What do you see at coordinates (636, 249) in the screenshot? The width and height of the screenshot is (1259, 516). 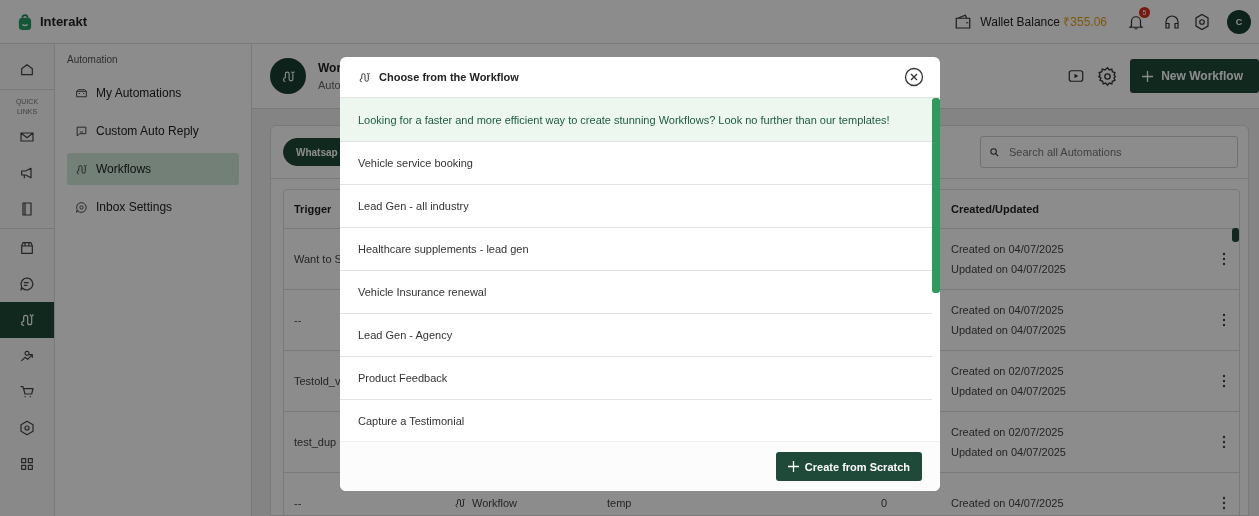 I see `template-item: Healthcare supplements - lead gen` at bounding box center [636, 249].